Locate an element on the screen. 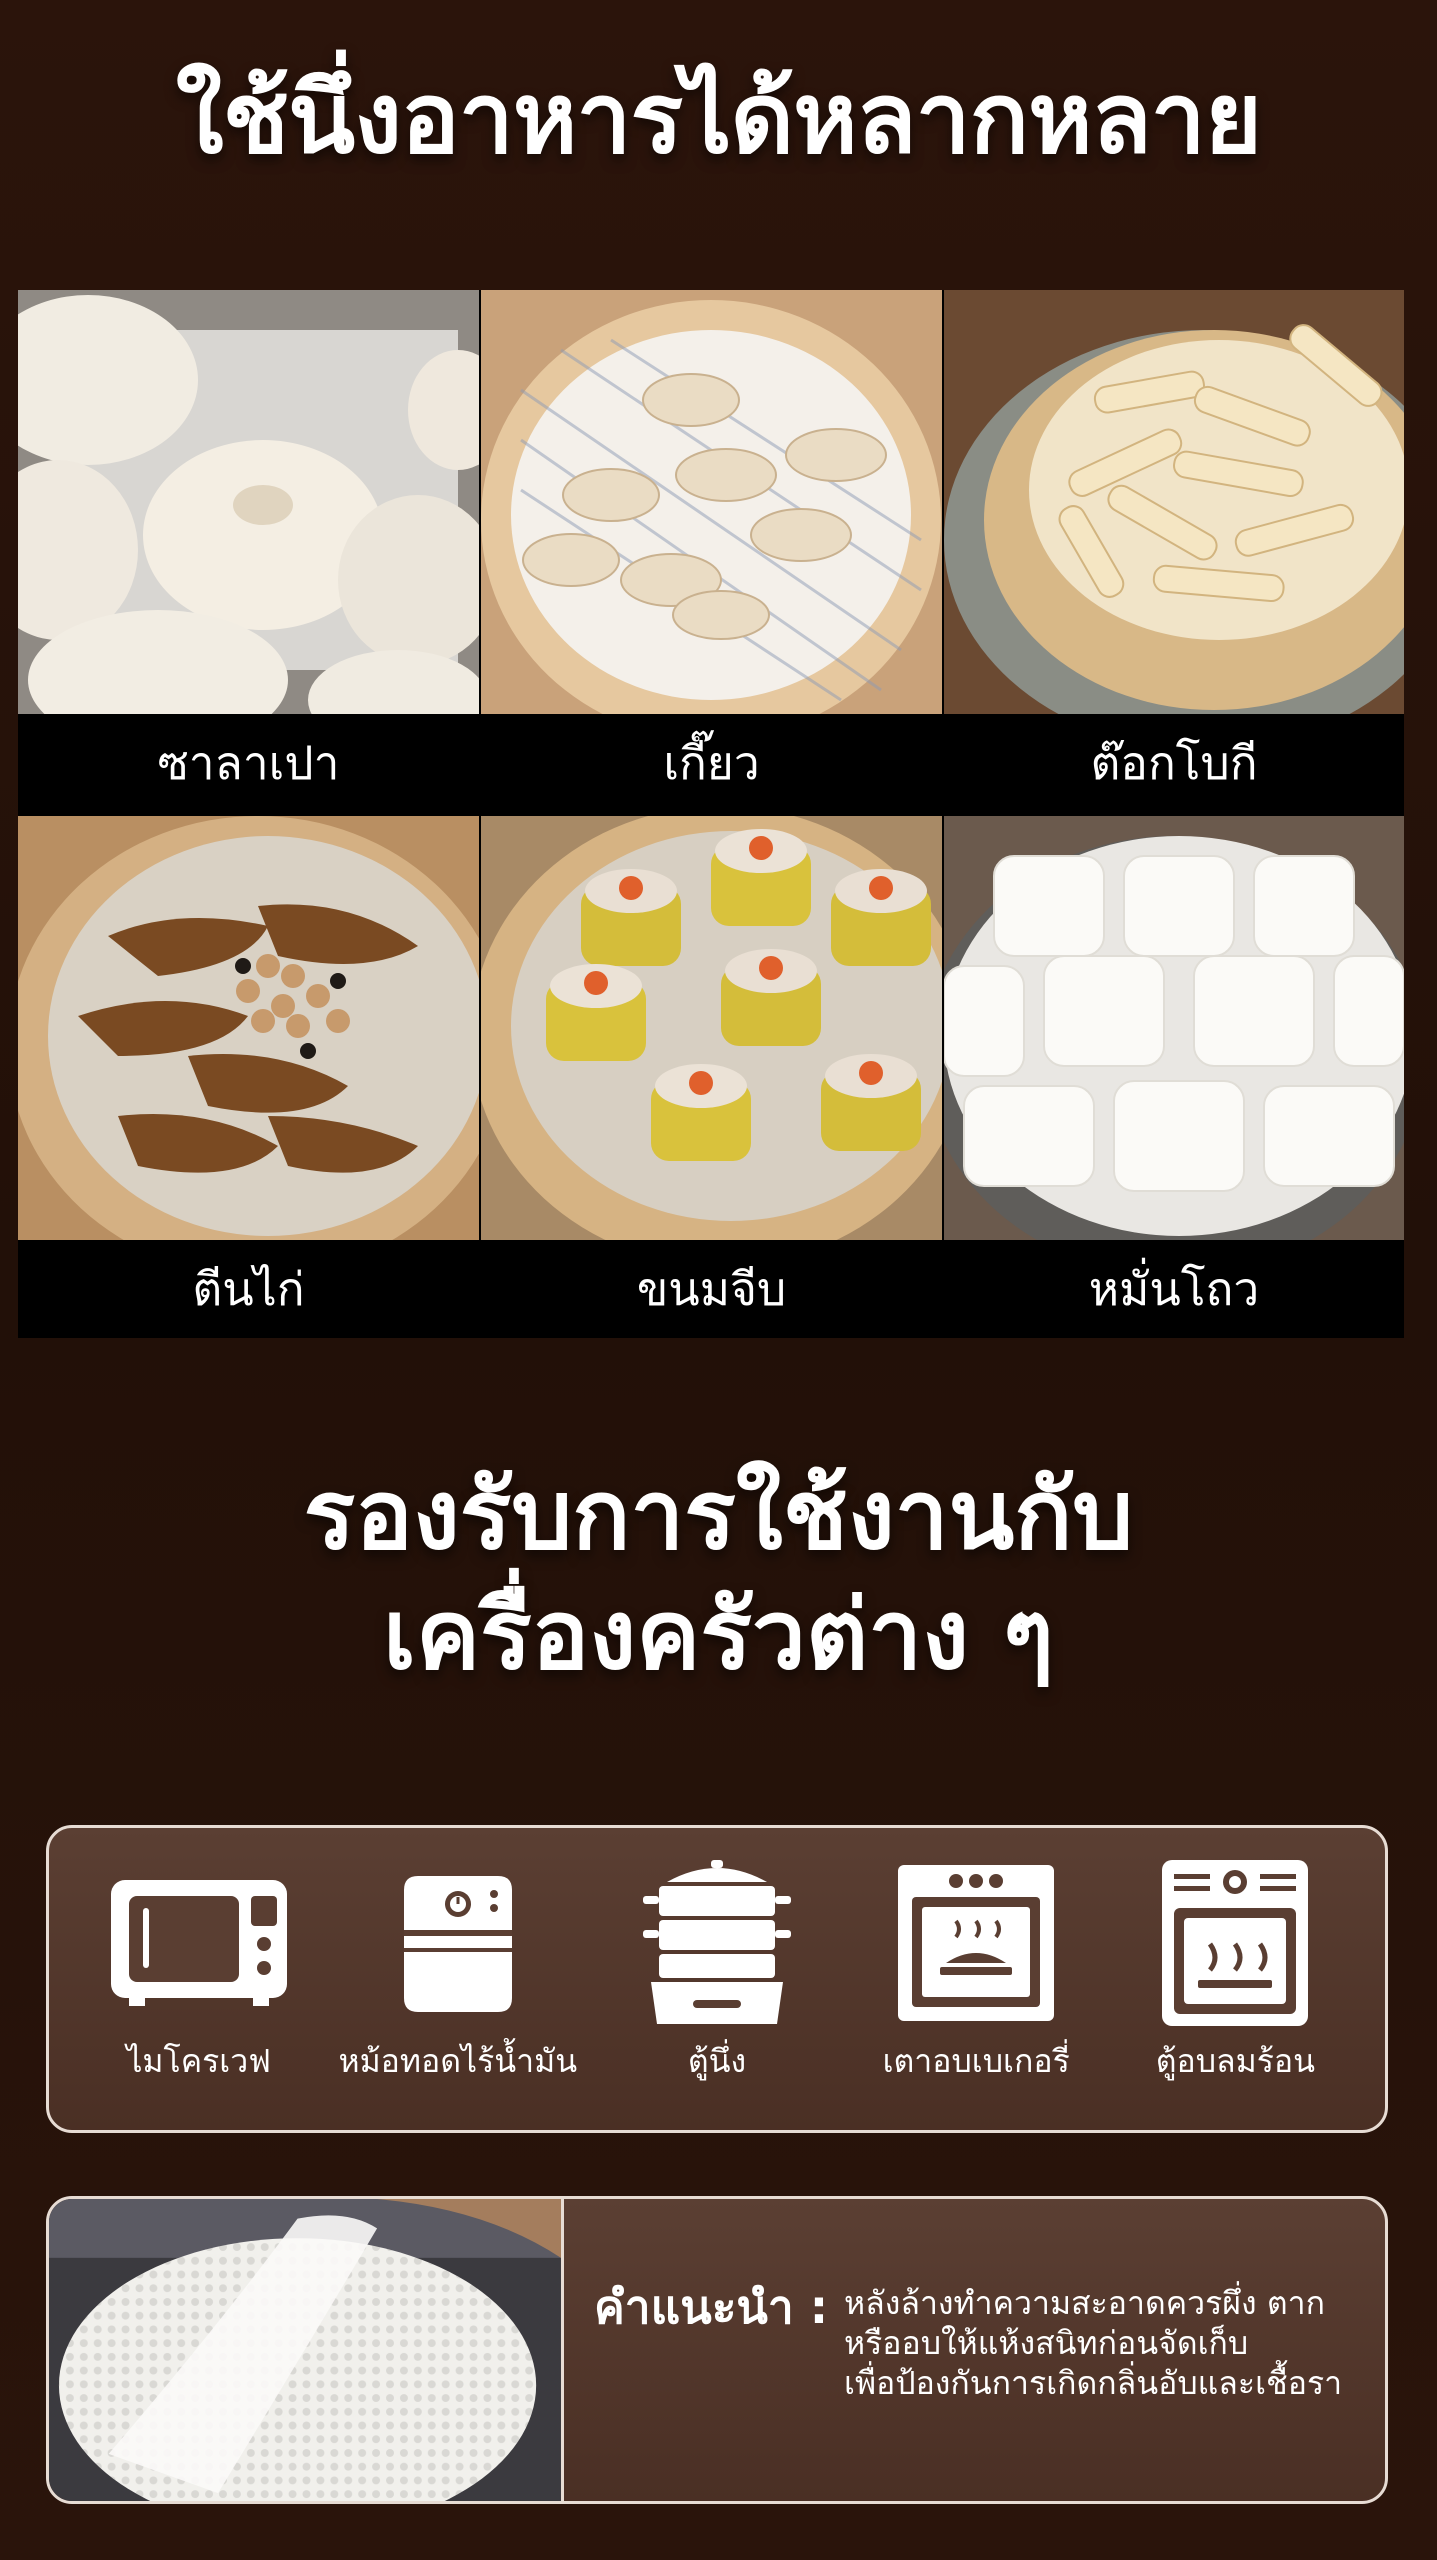 Image resolution: width=1437 pixels, height=2560 pixels. steamed-bun-photo is located at coordinates (248, 502).